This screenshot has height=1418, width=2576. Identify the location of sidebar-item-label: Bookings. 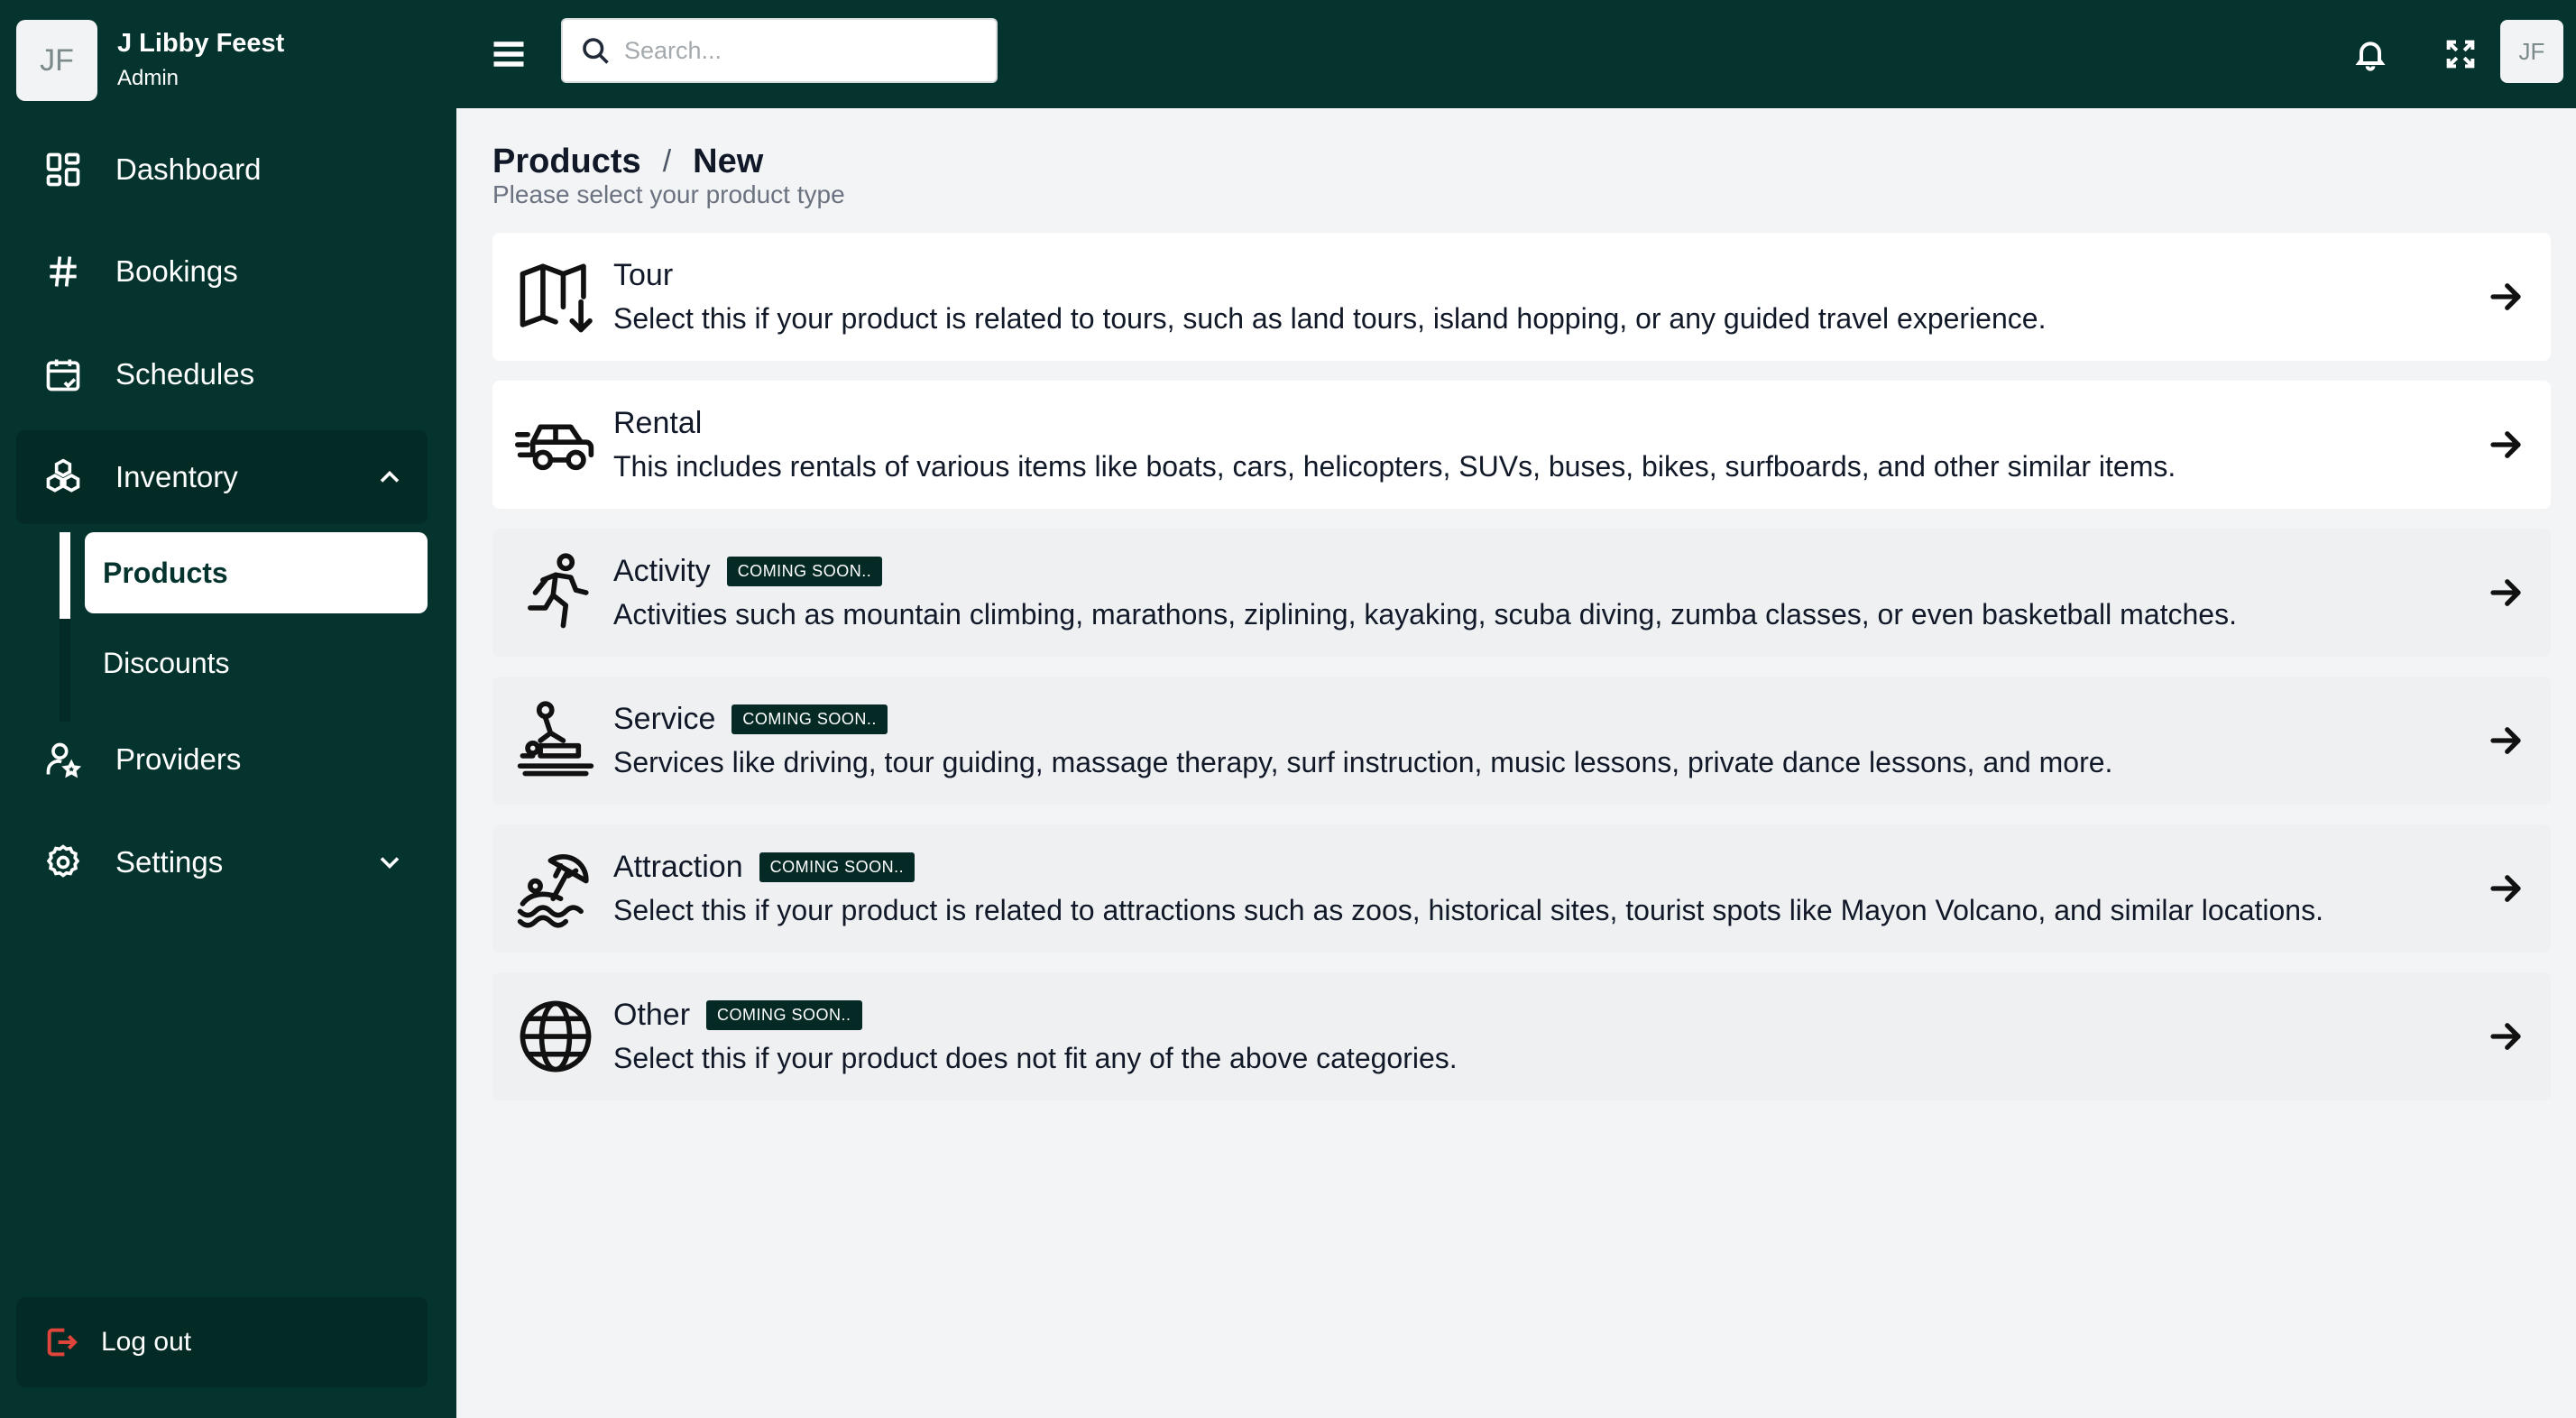
(176, 271).